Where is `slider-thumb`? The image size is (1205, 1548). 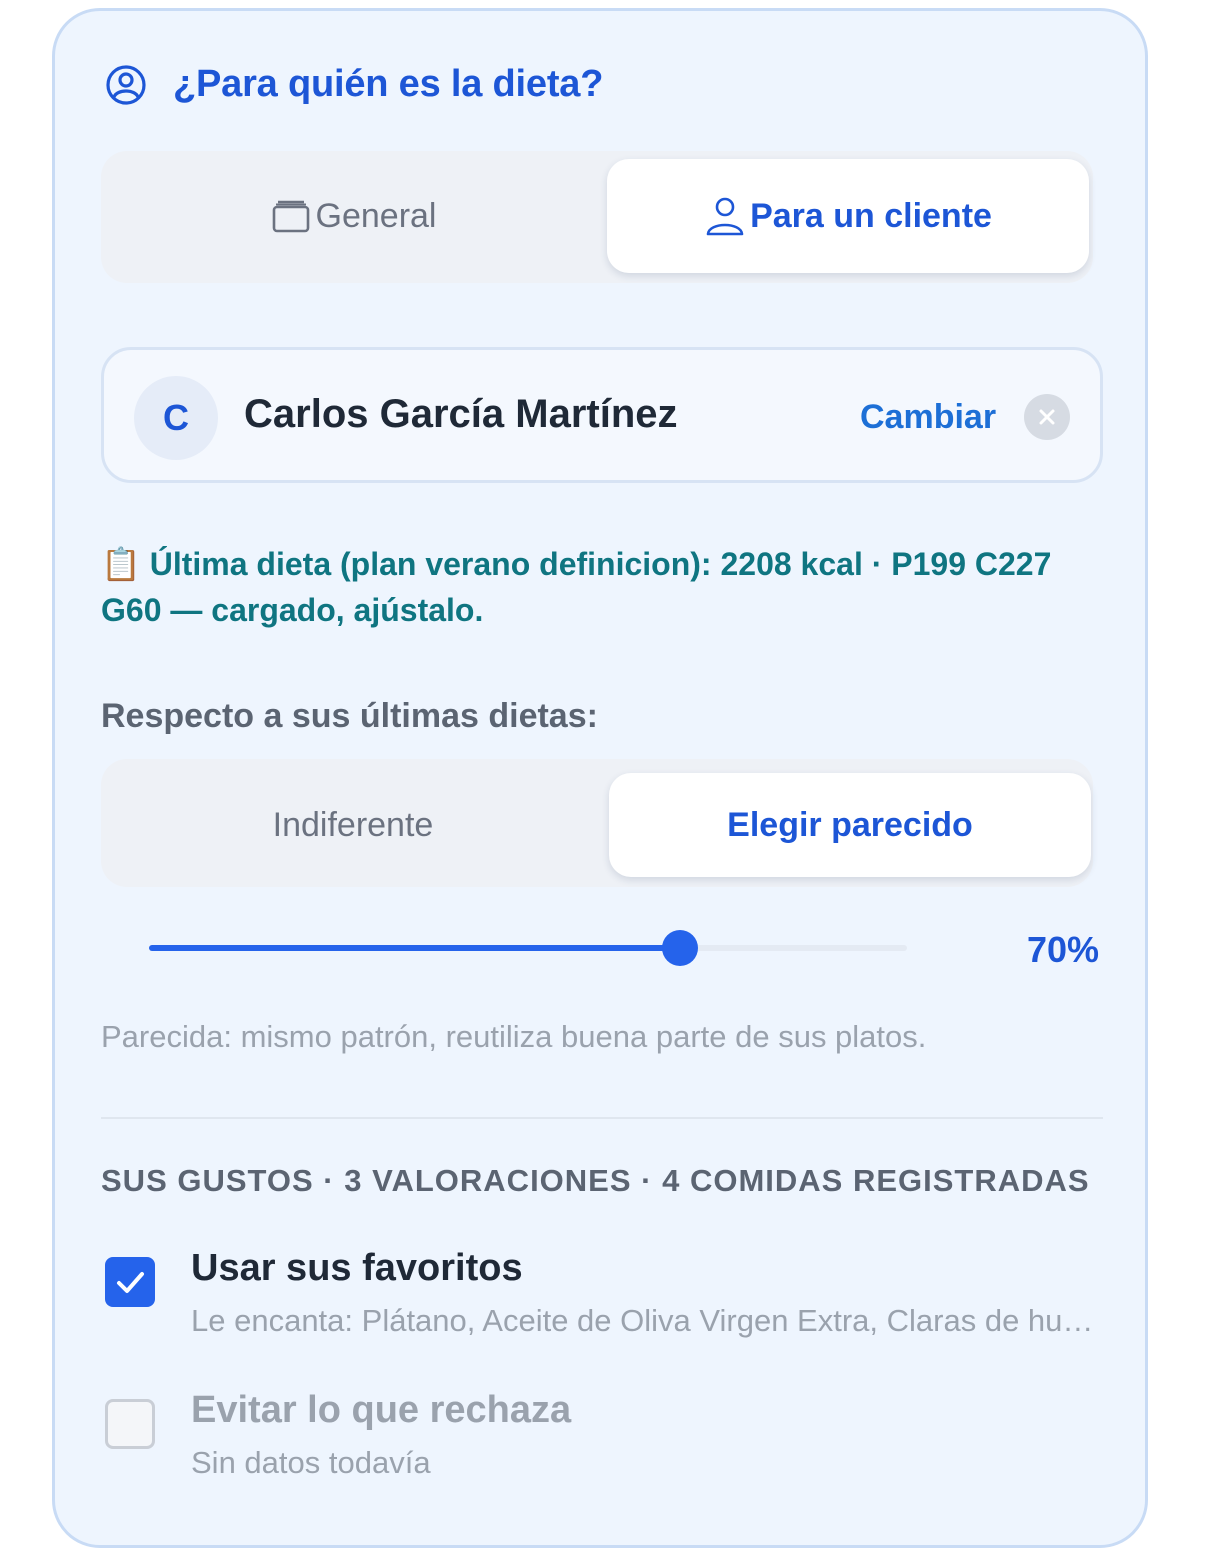 slider-thumb is located at coordinates (680, 948).